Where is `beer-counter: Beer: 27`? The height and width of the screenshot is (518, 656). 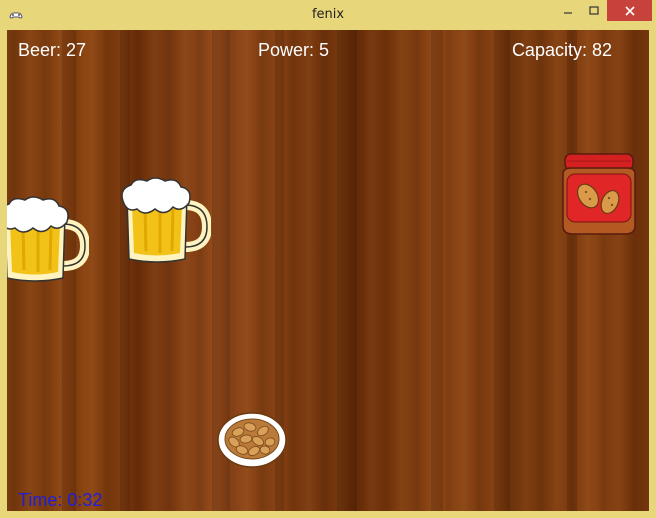
beer-counter: Beer: 27 is located at coordinates (52, 50).